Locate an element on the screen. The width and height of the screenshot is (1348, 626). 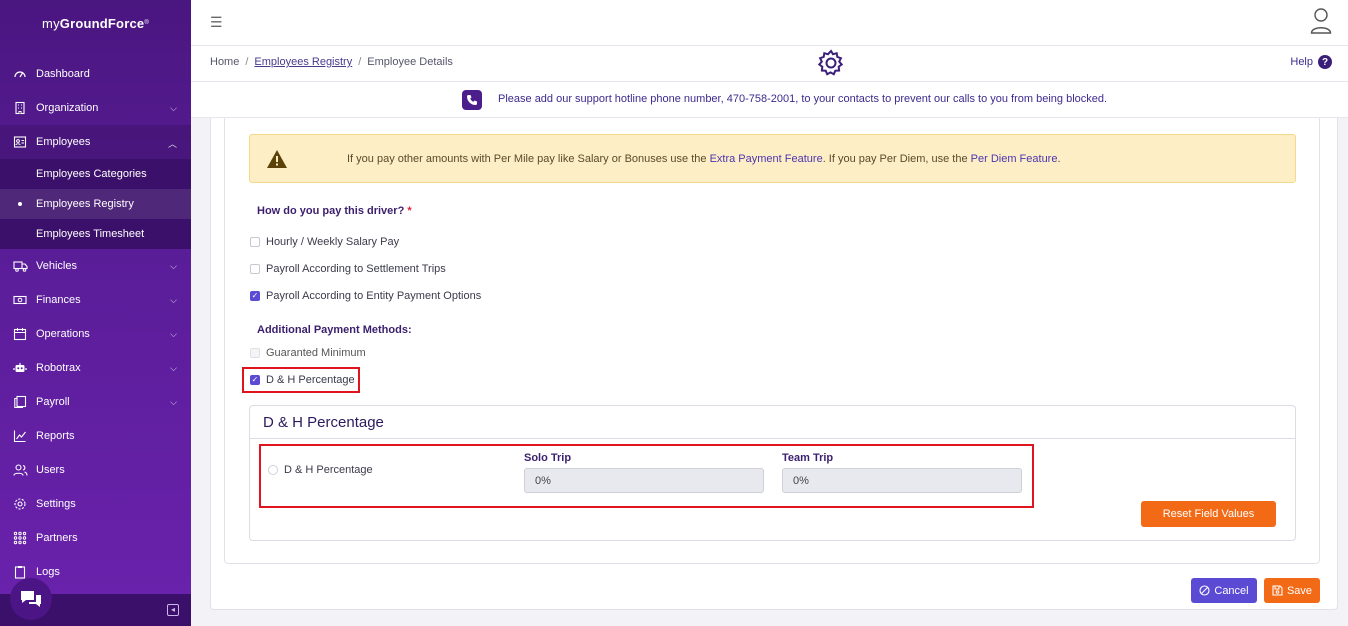
building-icon is located at coordinates (20, 108).